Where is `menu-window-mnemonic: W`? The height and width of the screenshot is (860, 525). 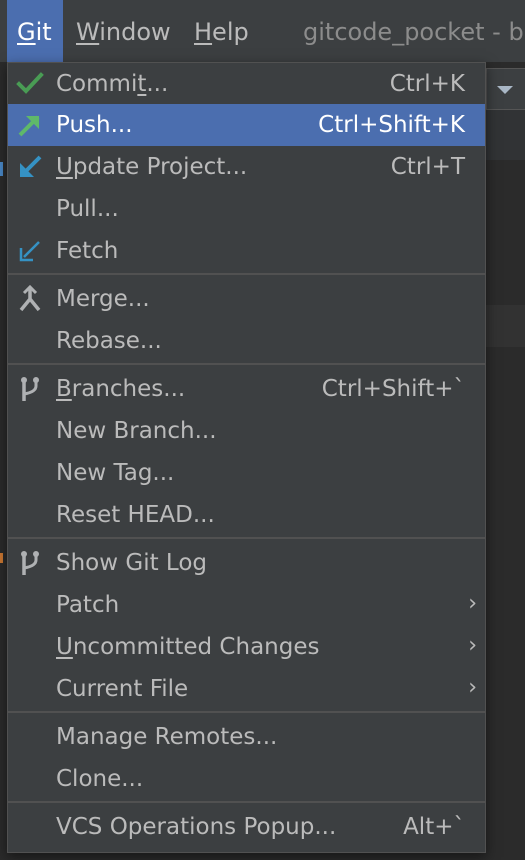
menu-window-mnemonic: W is located at coordinates (88, 32).